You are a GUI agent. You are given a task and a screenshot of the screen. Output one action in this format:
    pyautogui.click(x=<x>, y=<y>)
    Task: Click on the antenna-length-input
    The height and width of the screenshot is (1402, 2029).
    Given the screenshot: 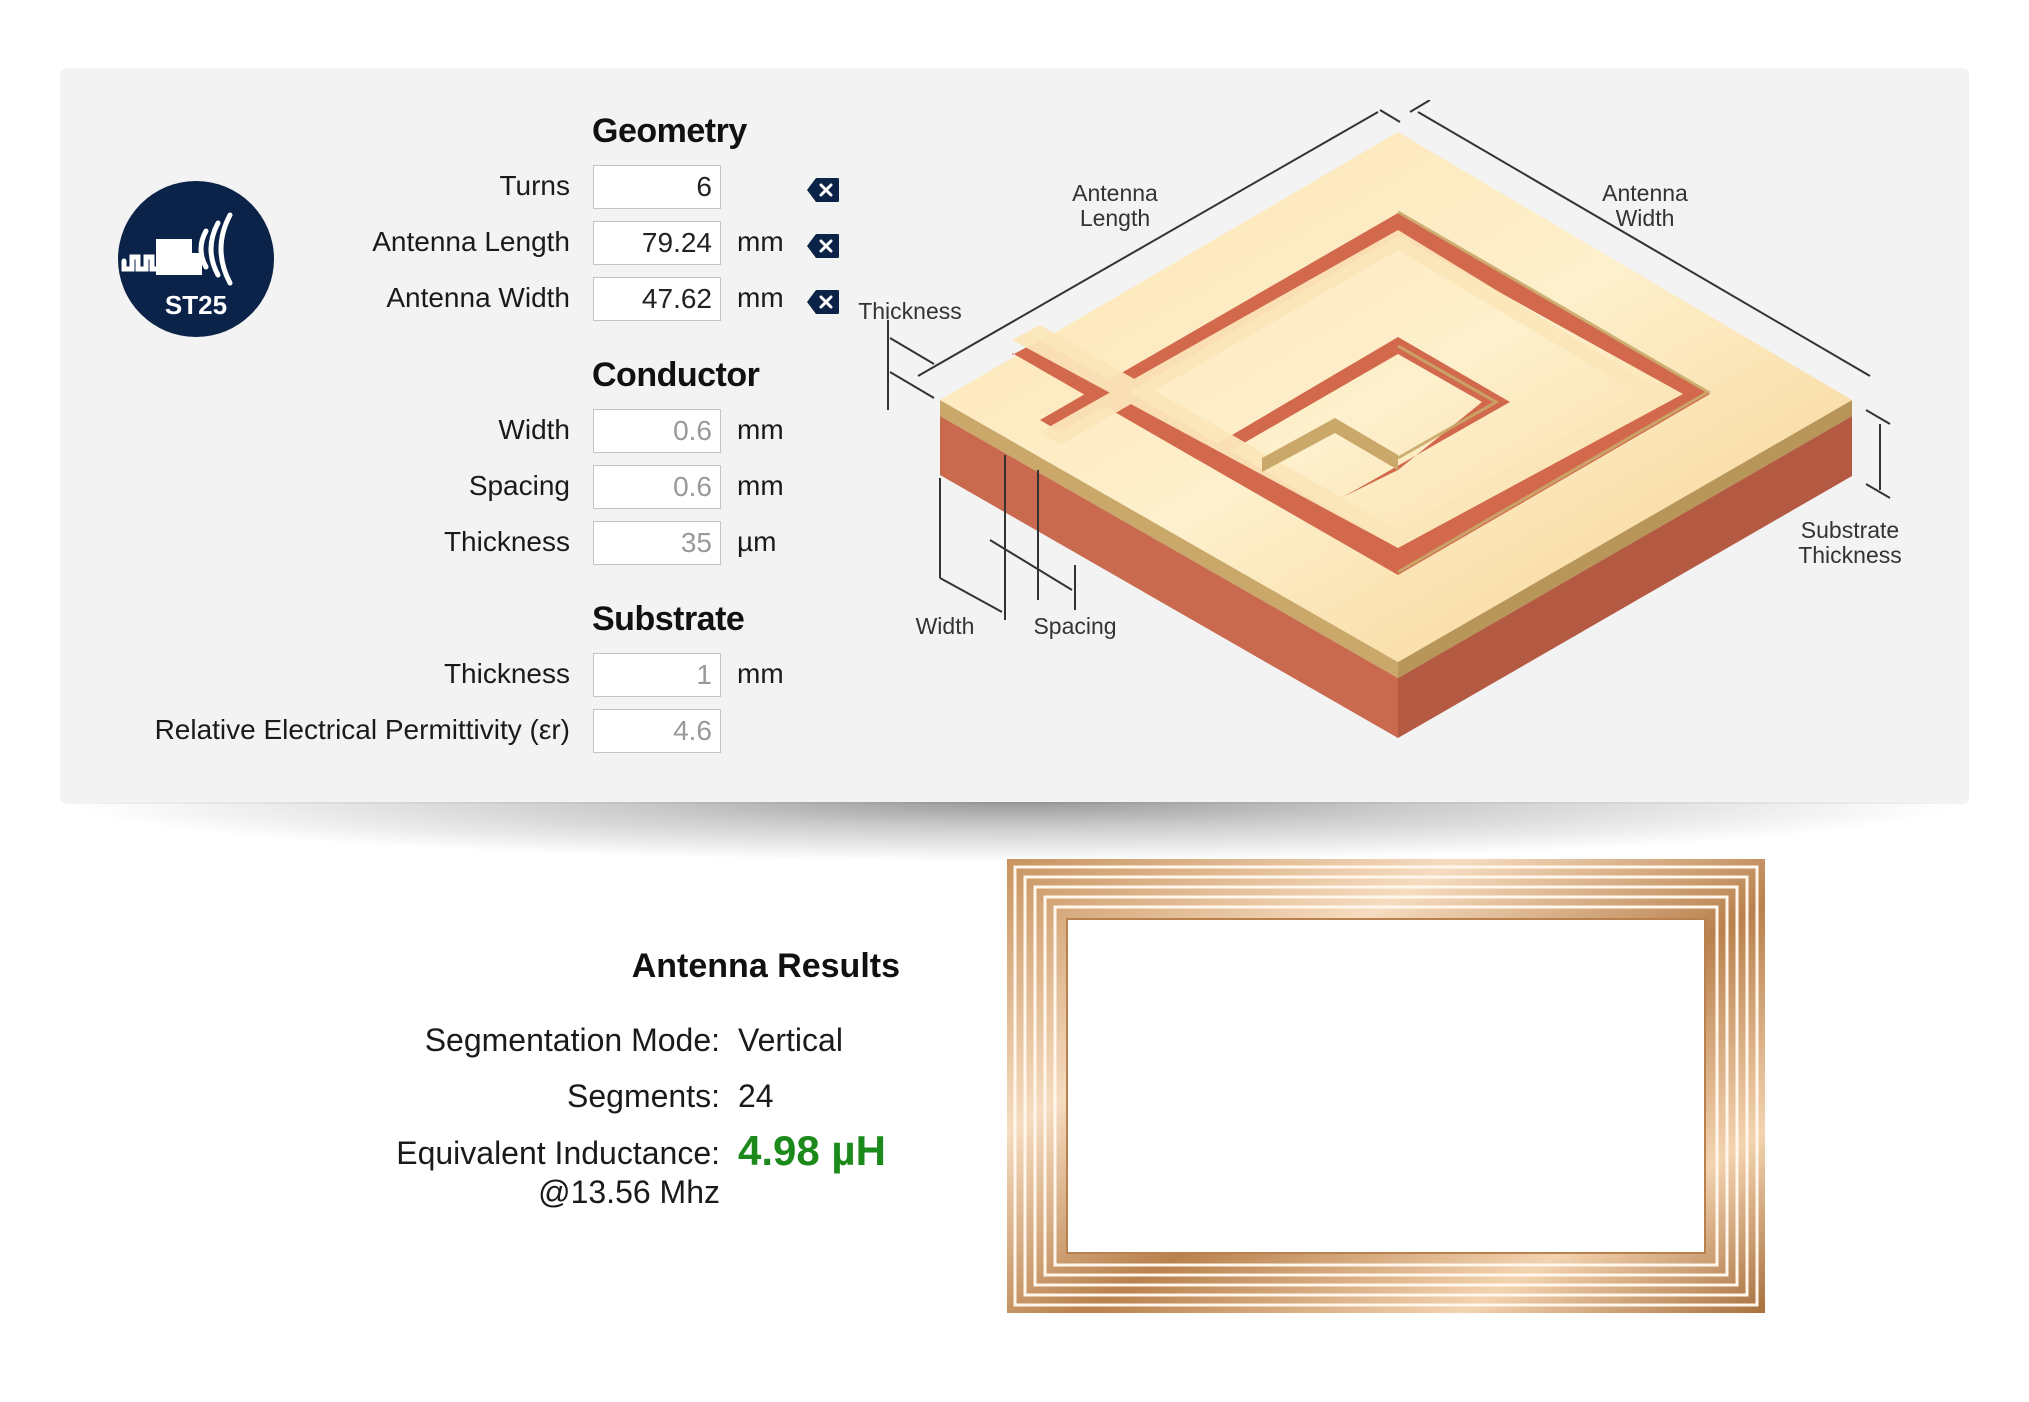 What is the action you would take?
    pyautogui.click(x=657, y=243)
    